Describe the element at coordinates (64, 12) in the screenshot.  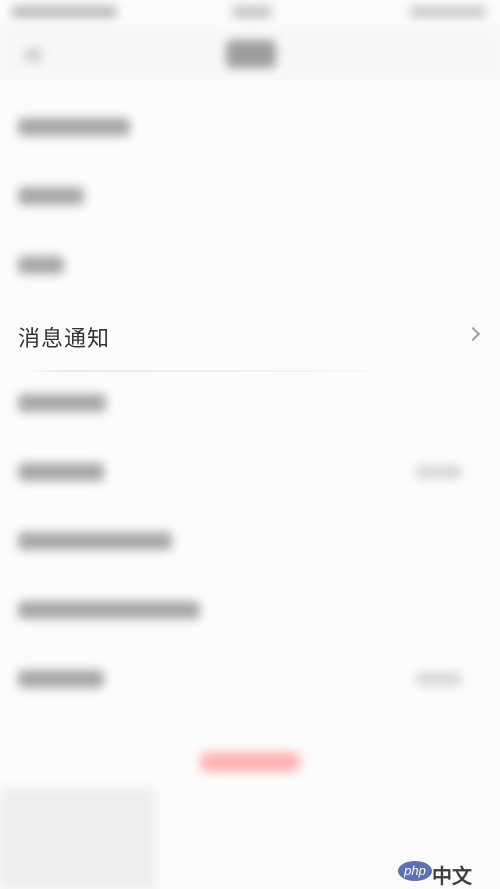
I see `status-bar-carrier` at that location.